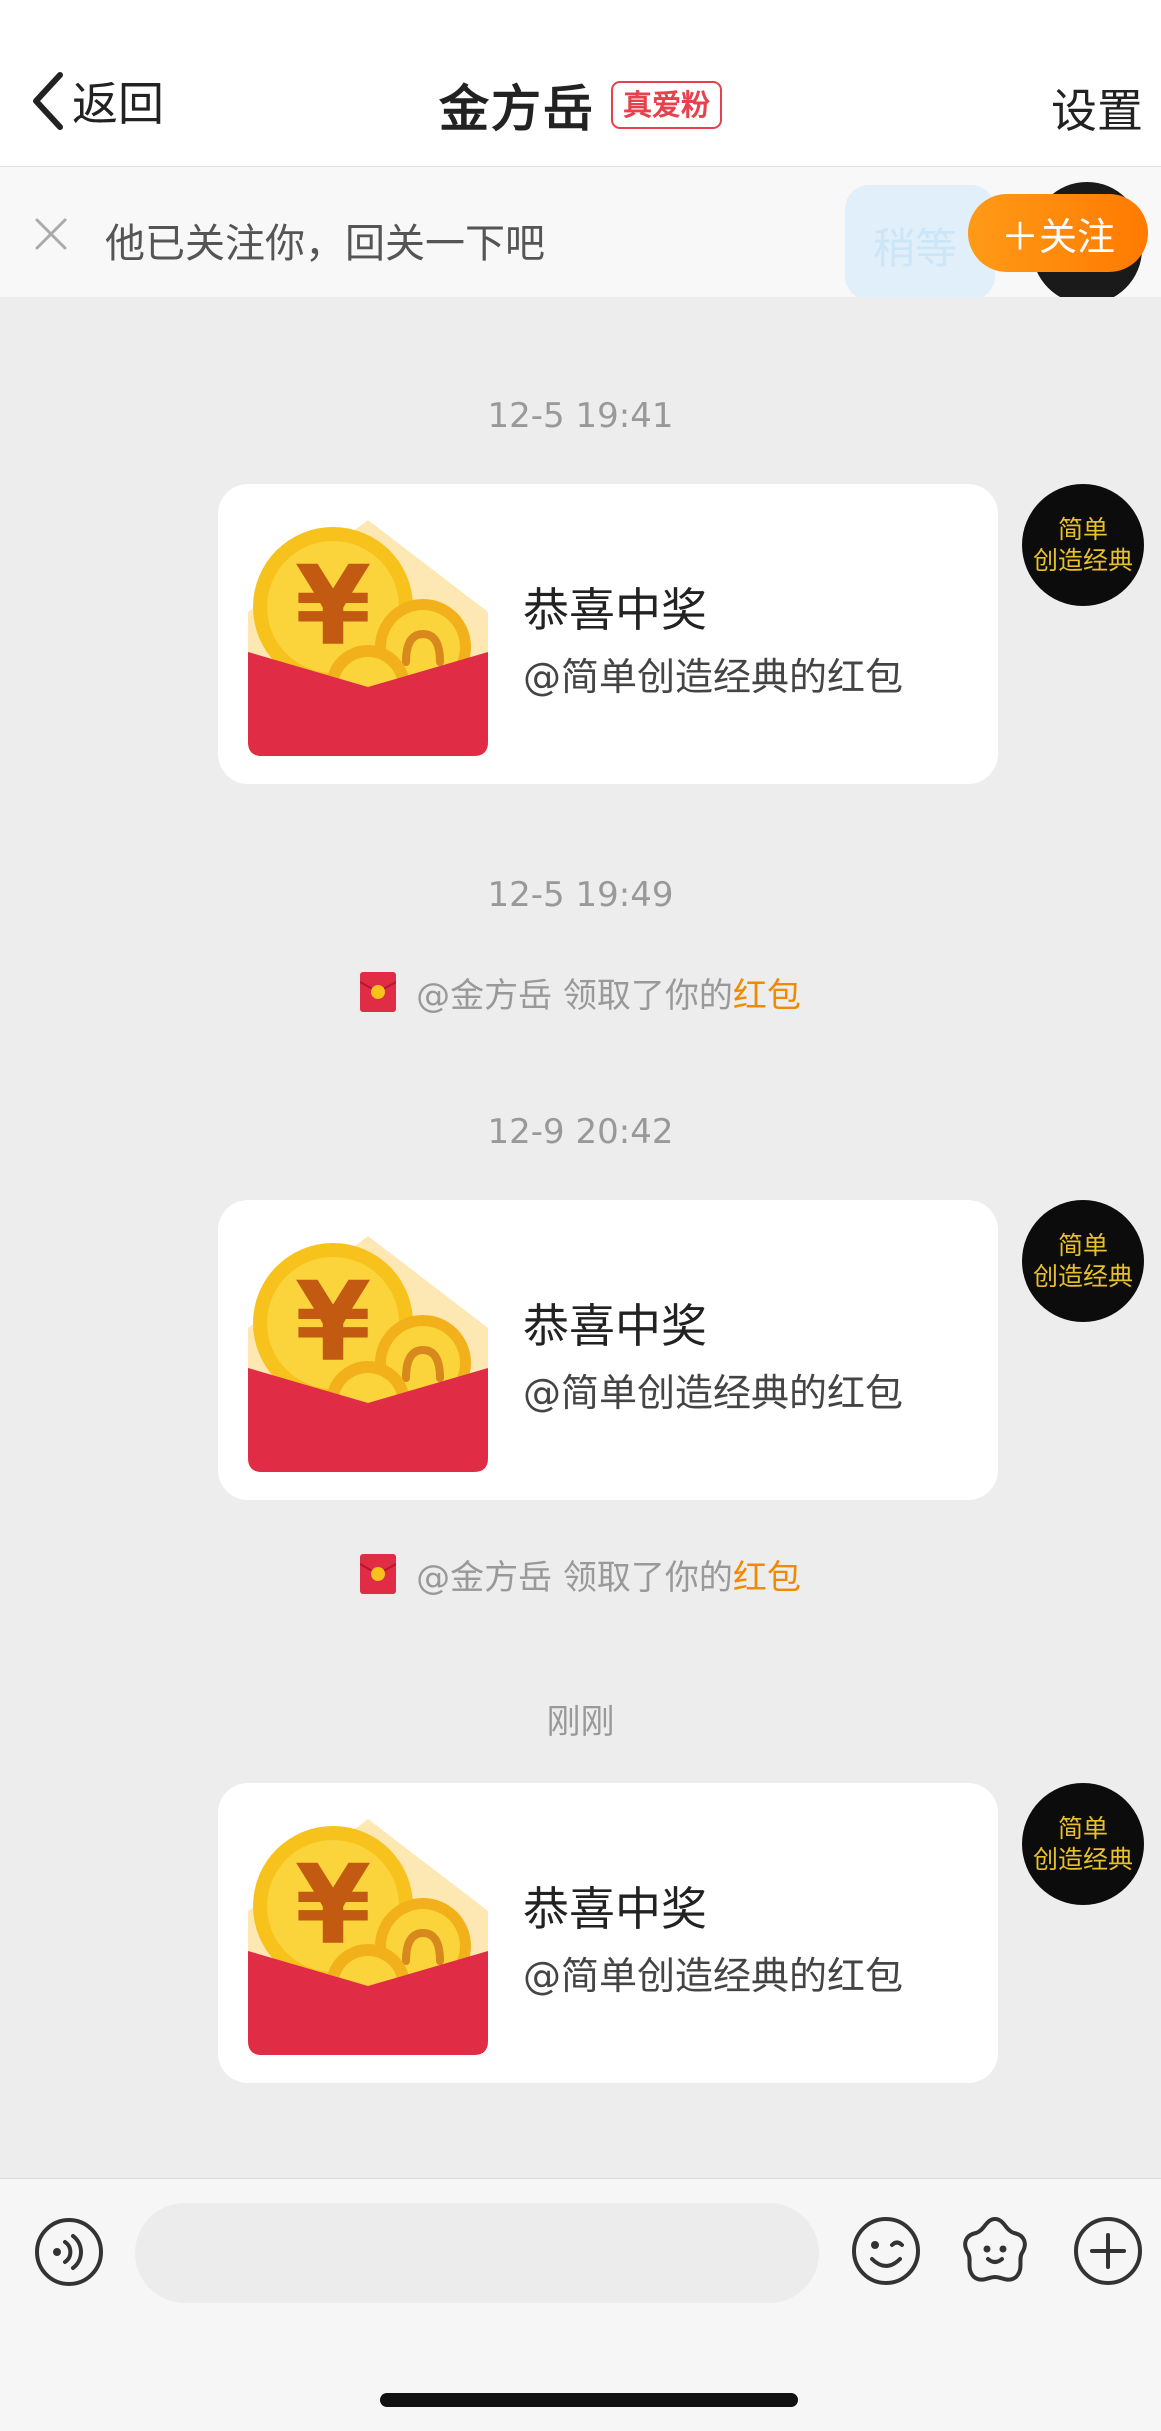  Describe the element at coordinates (51, 234) in the screenshot. I see `close-icon` at that location.